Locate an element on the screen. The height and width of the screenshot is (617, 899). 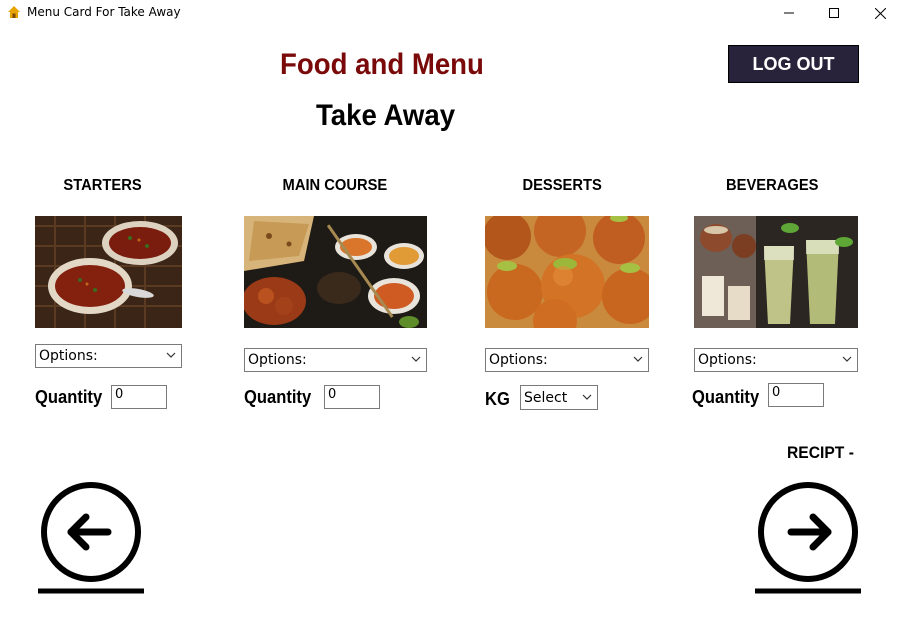
main-course-image is located at coordinates (335, 272).